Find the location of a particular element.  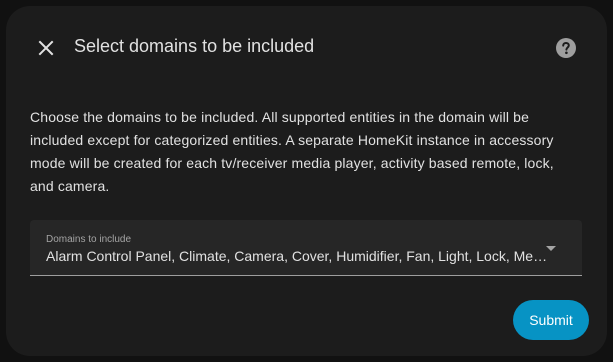

close-icon is located at coordinates (46, 48).